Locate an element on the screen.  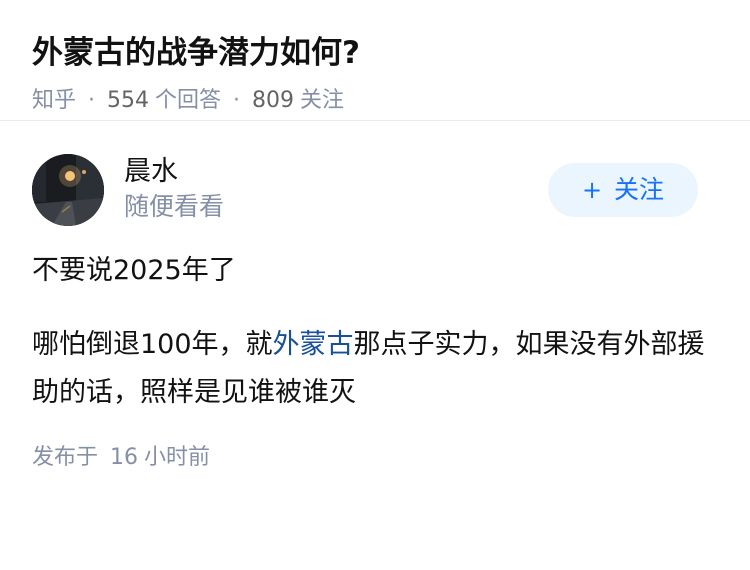
follow-button: + 关注 is located at coordinates (623, 190).